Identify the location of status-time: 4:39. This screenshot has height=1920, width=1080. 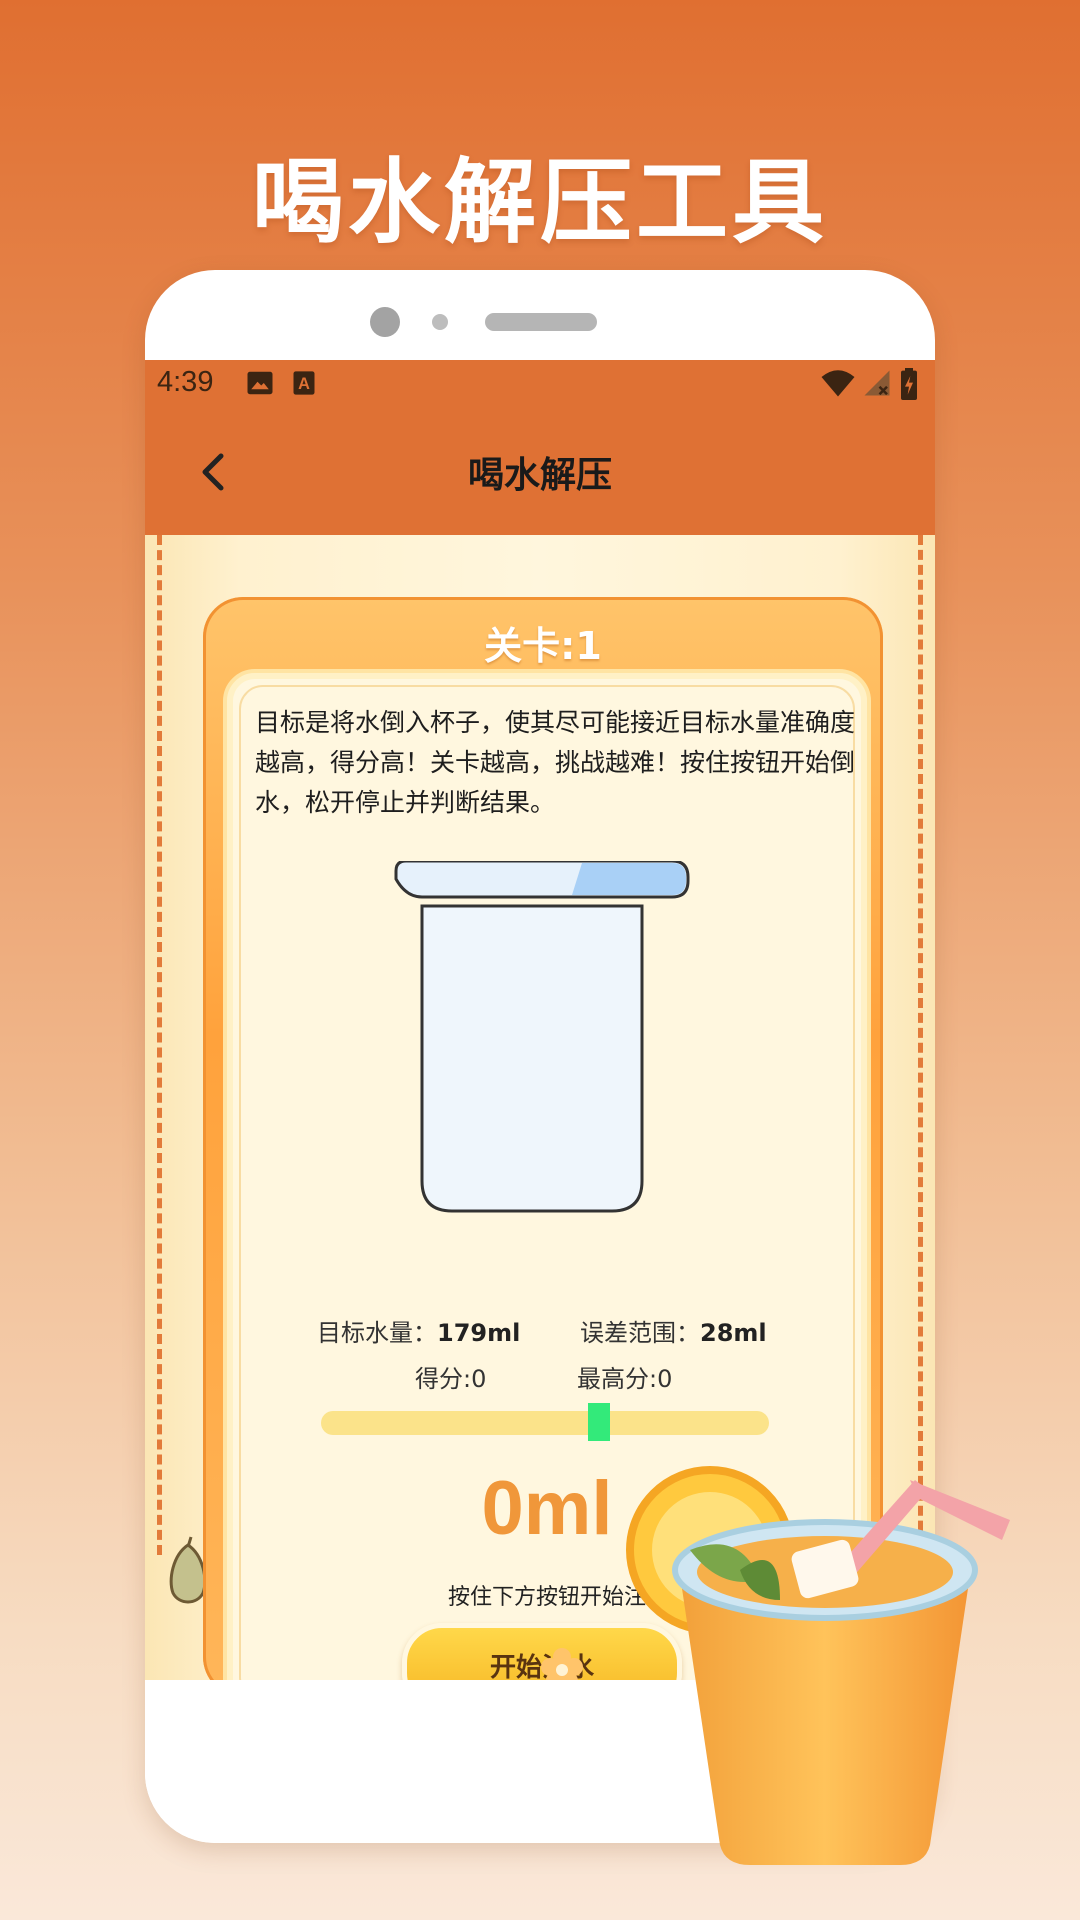
(185, 382).